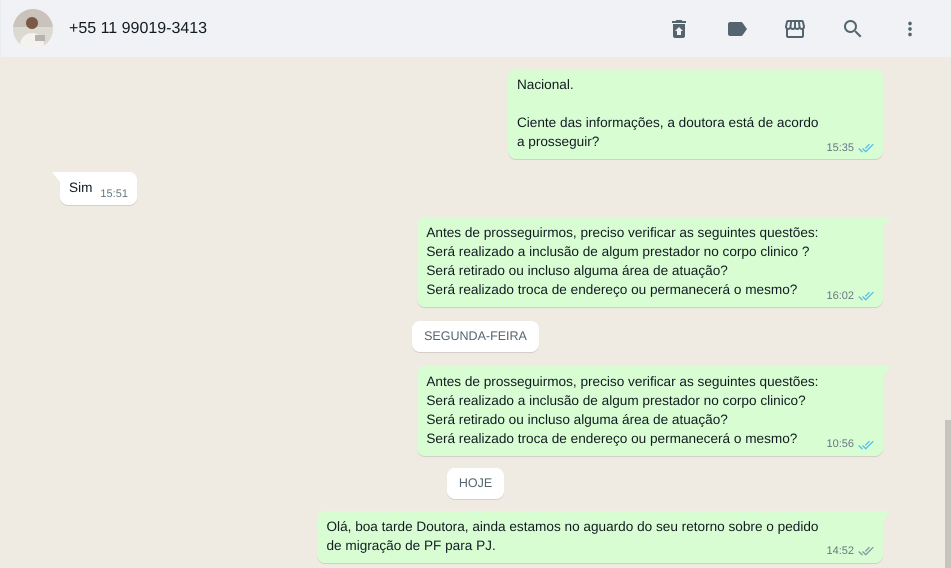 The width and height of the screenshot is (951, 568). Describe the element at coordinates (572, 536) in the screenshot. I see `message-text: Olá, boa tarde Doutora, ainda estamos no aguardo do seu retorno sobre o pedido de migração de PF para PJ.` at that location.